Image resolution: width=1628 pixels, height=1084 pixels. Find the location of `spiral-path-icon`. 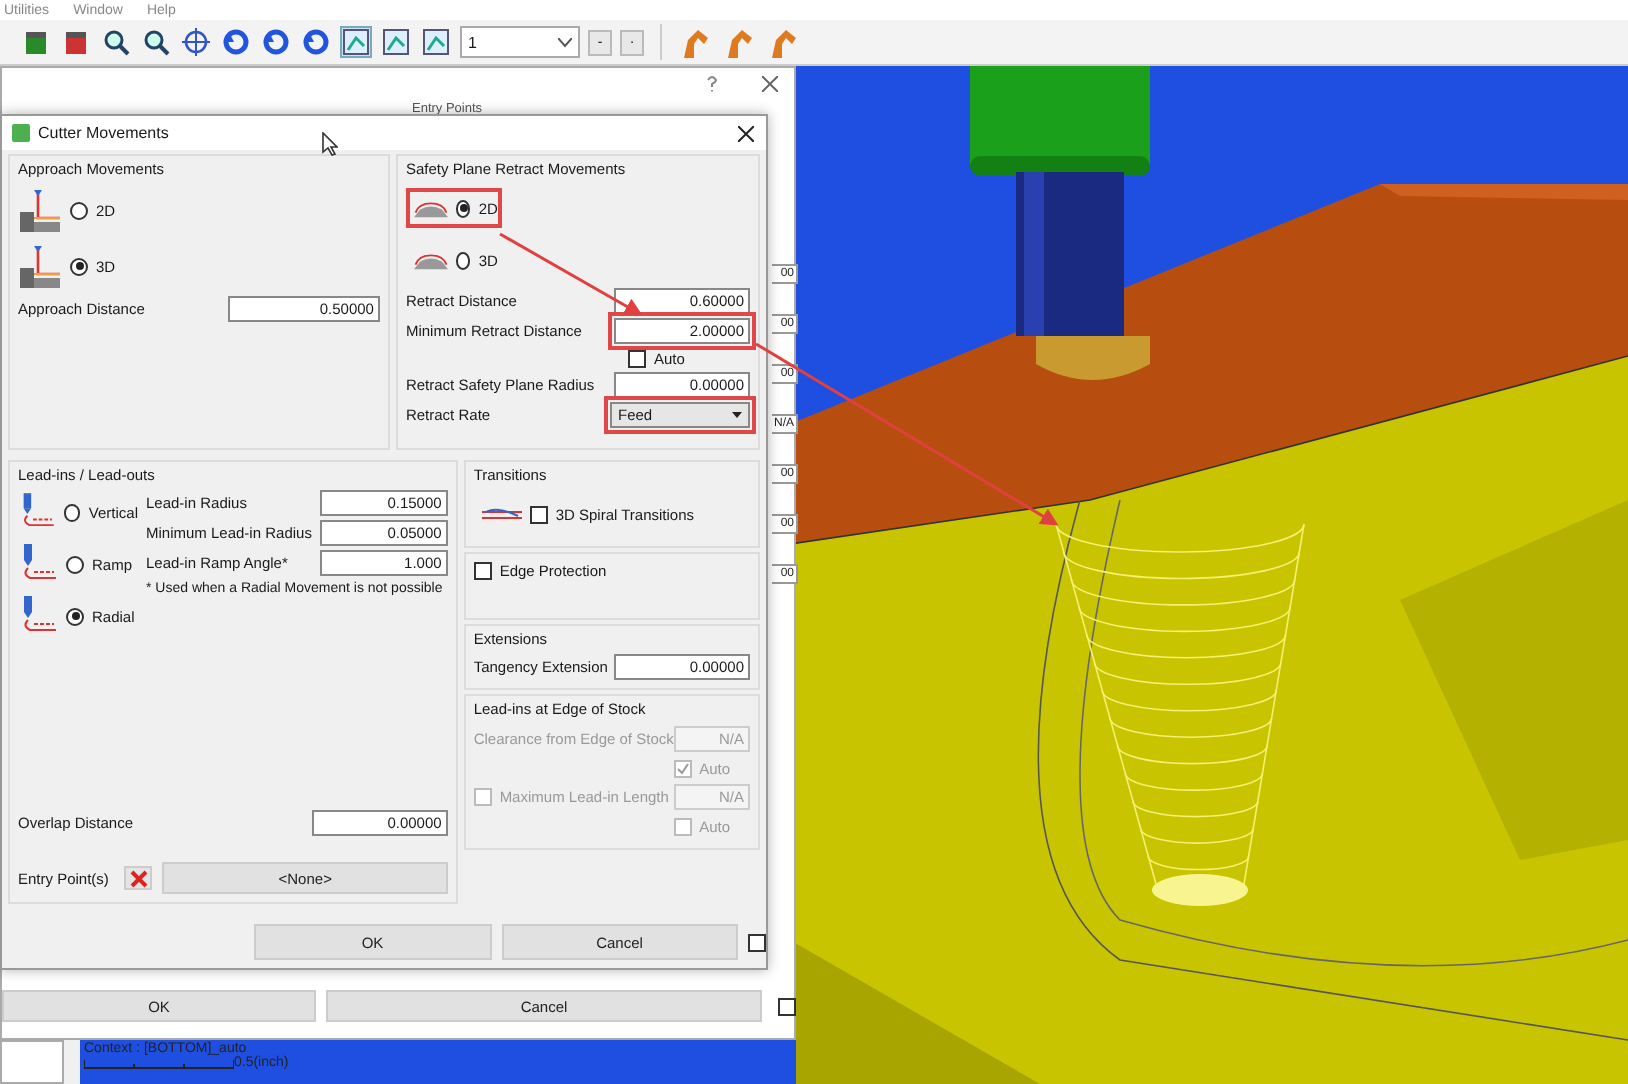

spiral-path-icon is located at coordinates (501, 514).